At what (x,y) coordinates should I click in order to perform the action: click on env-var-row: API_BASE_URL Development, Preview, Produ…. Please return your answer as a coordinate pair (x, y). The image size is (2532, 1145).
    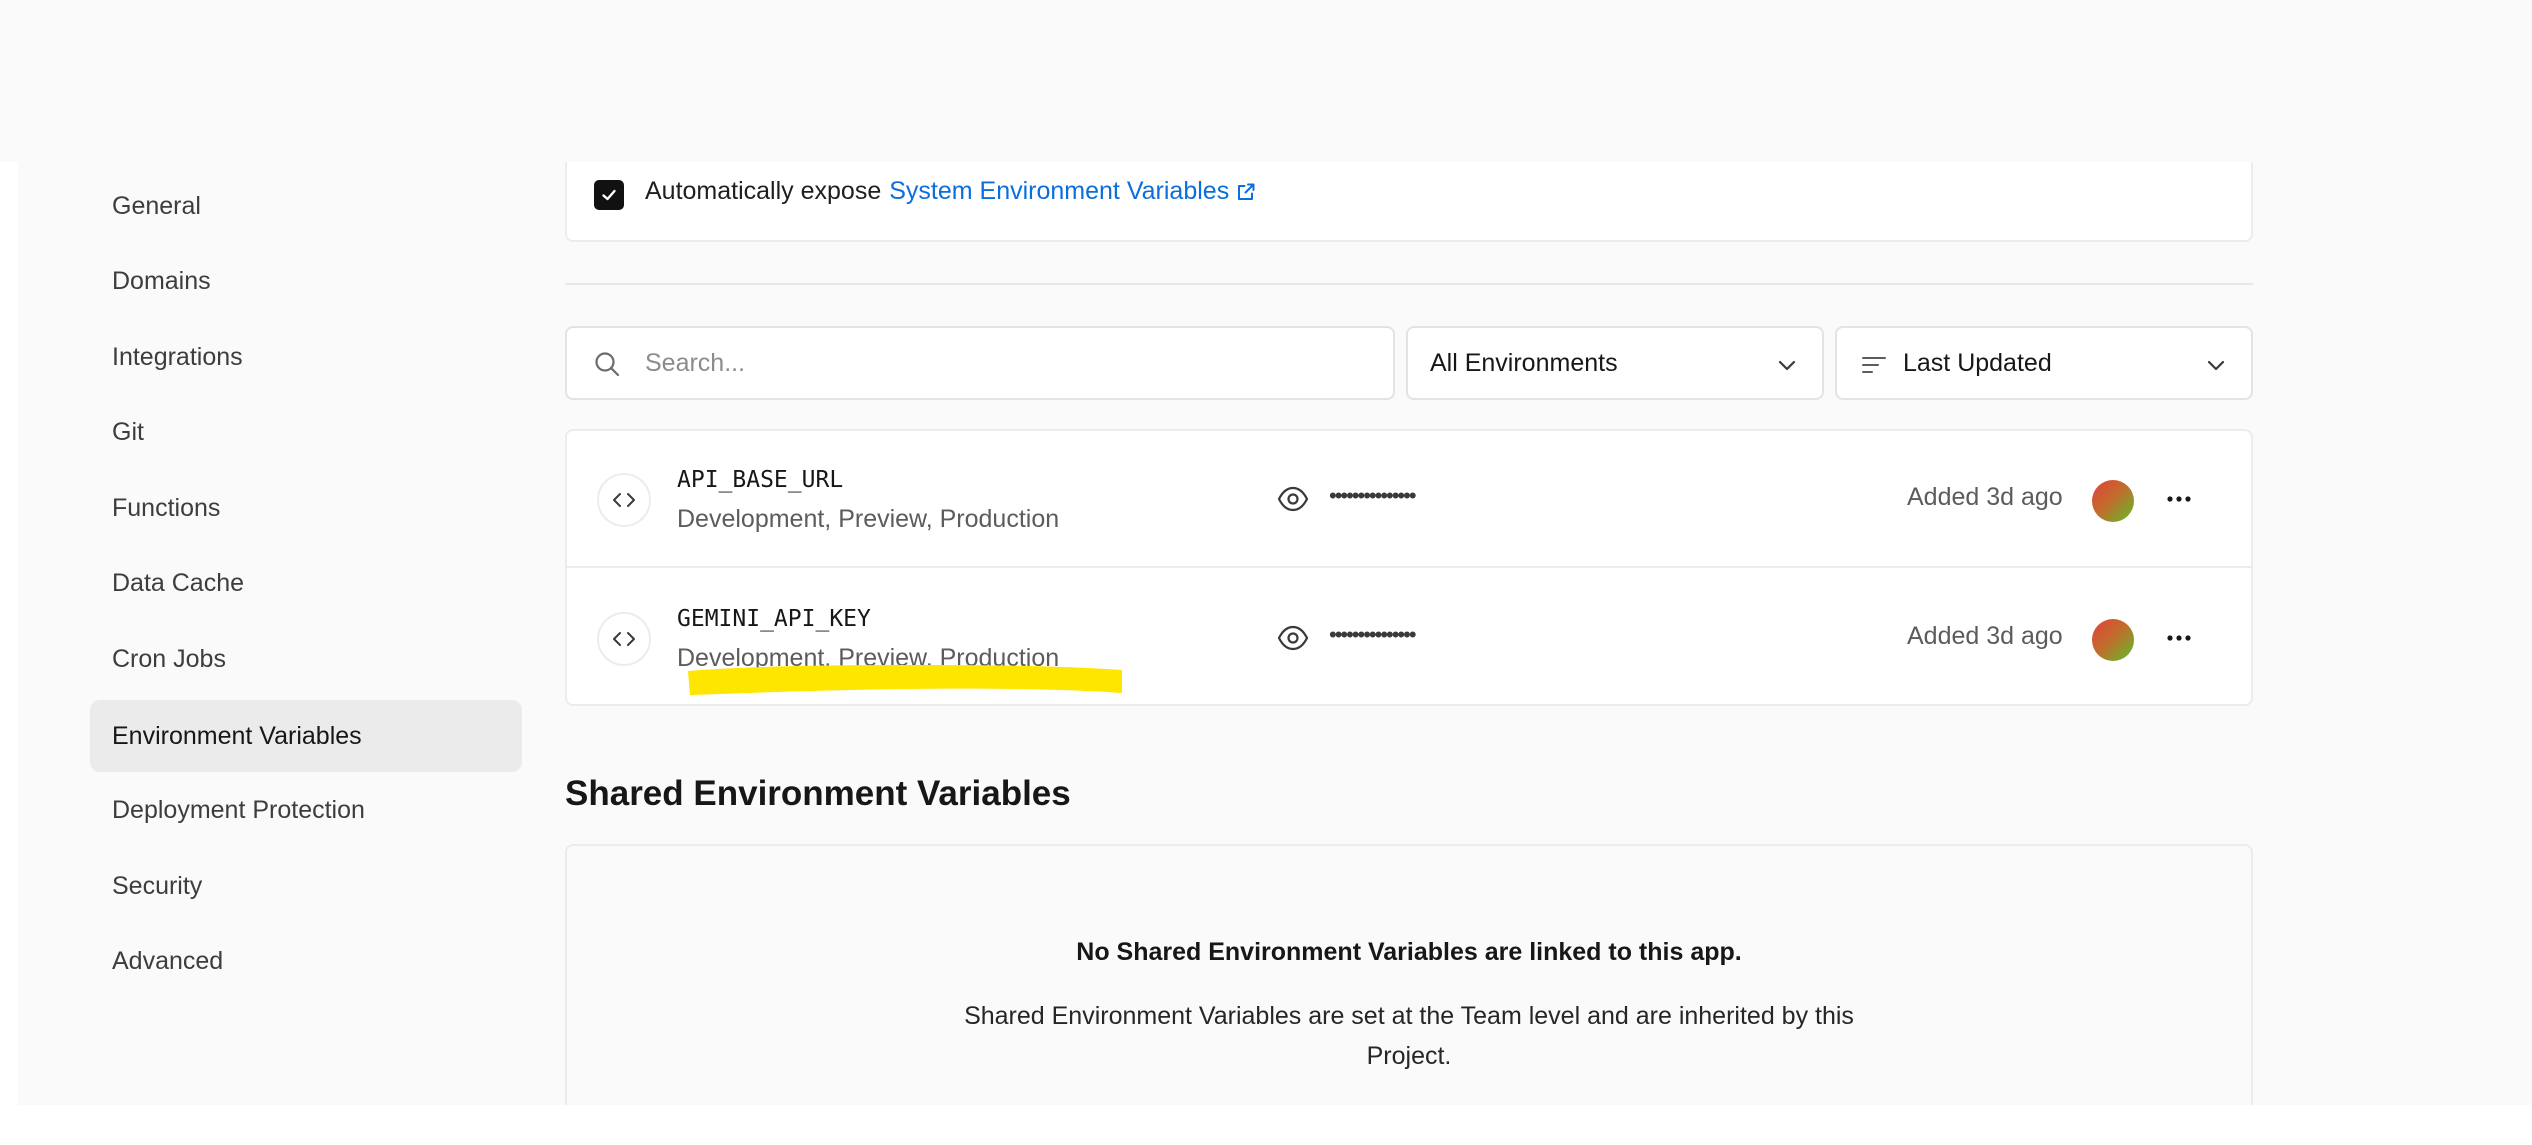
    Looking at the image, I should click on (1409, 499).